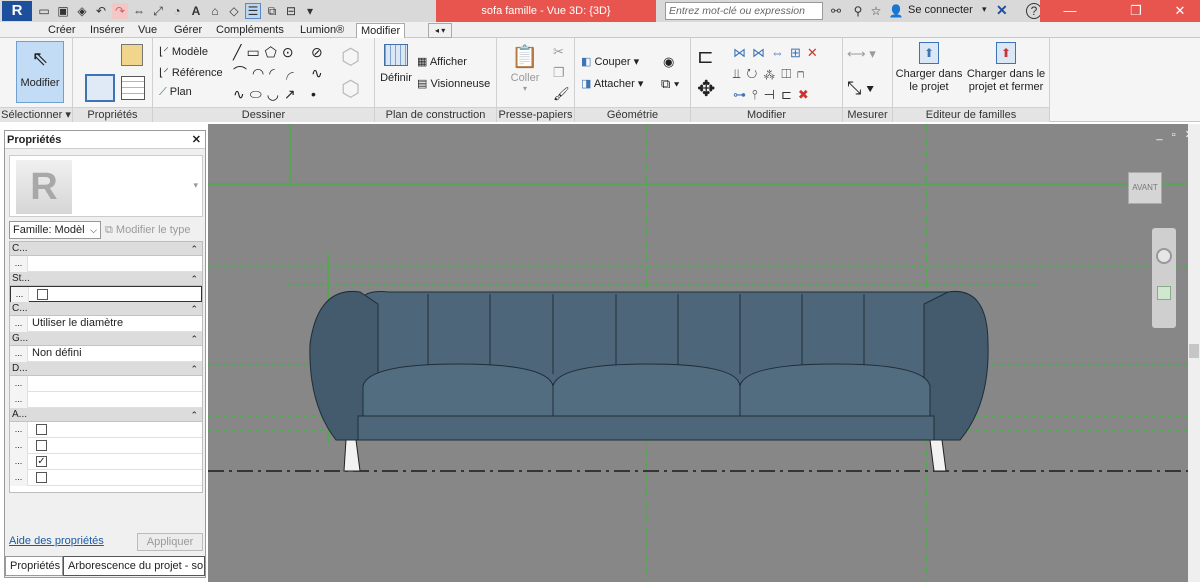  What do you see at coordinates (158, 11) in the screenshot?
I see `dimension-icon: ⤢` at bounding box center [158, 11].